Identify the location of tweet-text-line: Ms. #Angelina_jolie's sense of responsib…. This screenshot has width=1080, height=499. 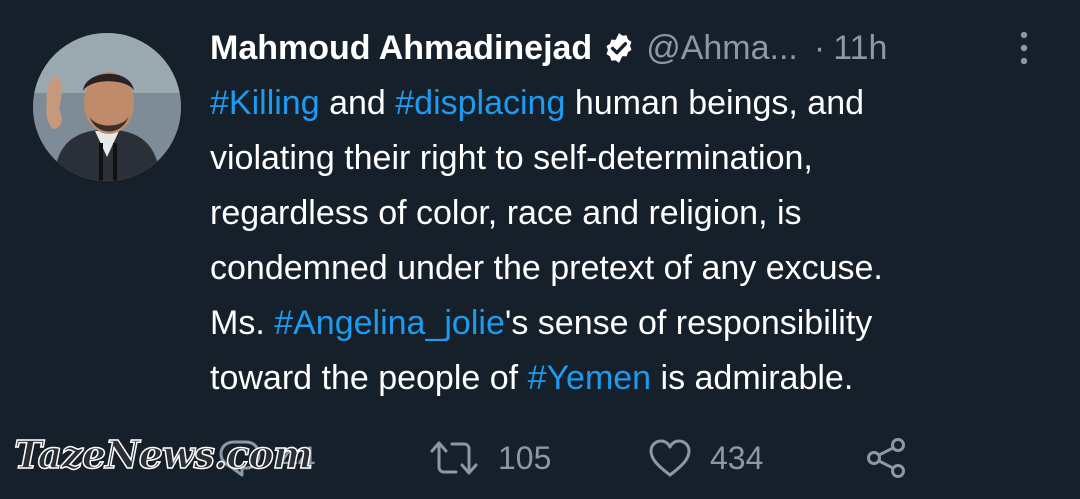
(630, 323).